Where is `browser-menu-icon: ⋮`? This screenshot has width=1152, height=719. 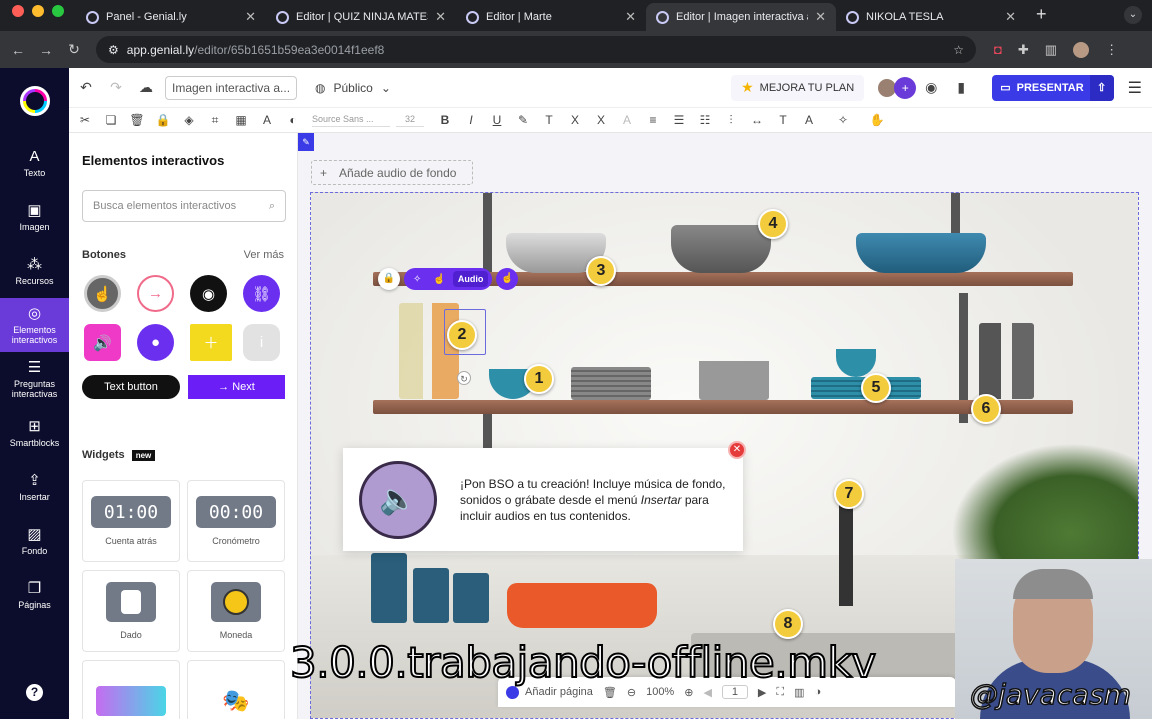 browser-menu-icon: ⋮ is located at coordinates (1111, 50).